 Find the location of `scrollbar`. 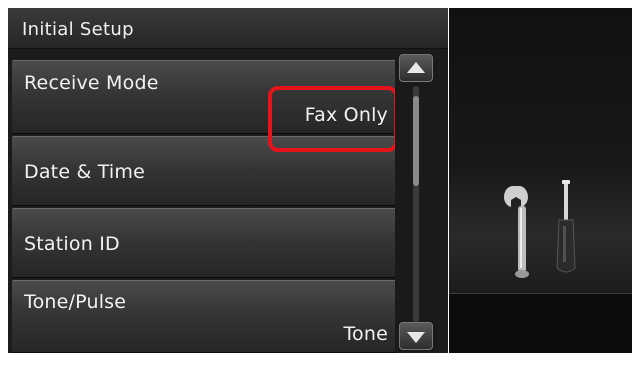

scrollbar is located at coordinates (416, 202).